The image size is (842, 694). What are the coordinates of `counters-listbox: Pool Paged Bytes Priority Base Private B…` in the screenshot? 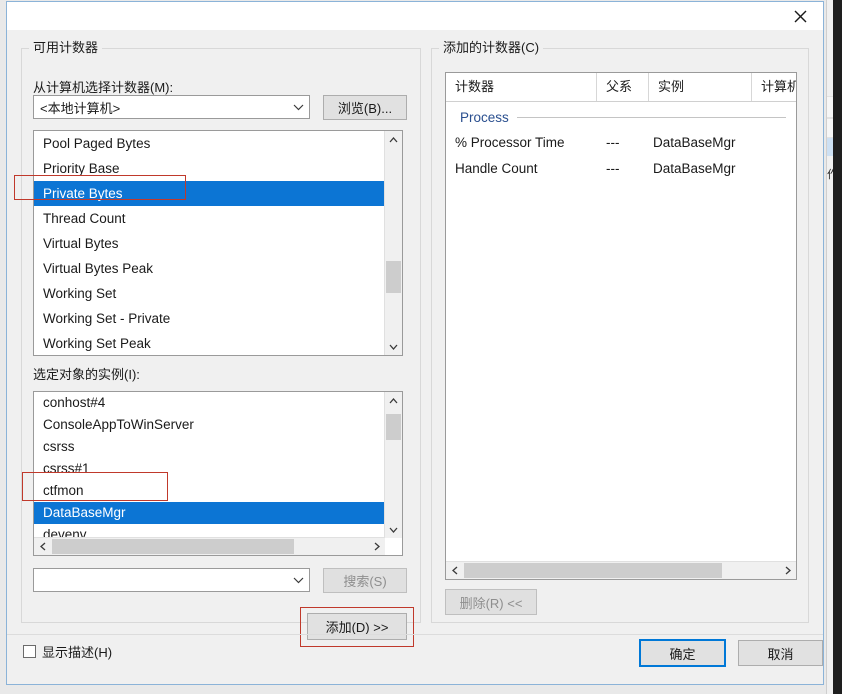 It's located at (218, 243).